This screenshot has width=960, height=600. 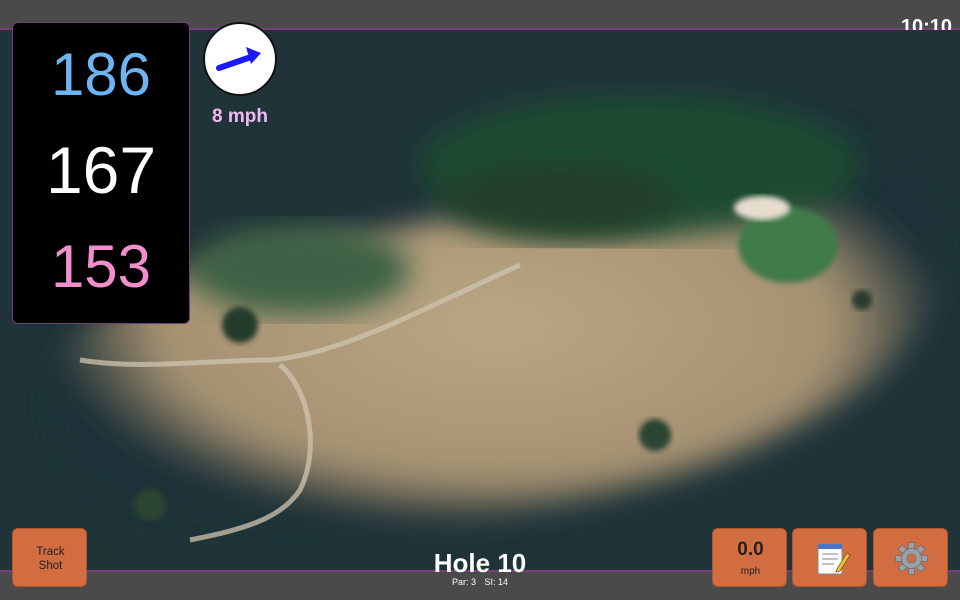 What do you see at coordinates (480, 582) in the screenshot?
I see `hole-info: Par: 3 SI: 14` at bounding box center [480, 582].